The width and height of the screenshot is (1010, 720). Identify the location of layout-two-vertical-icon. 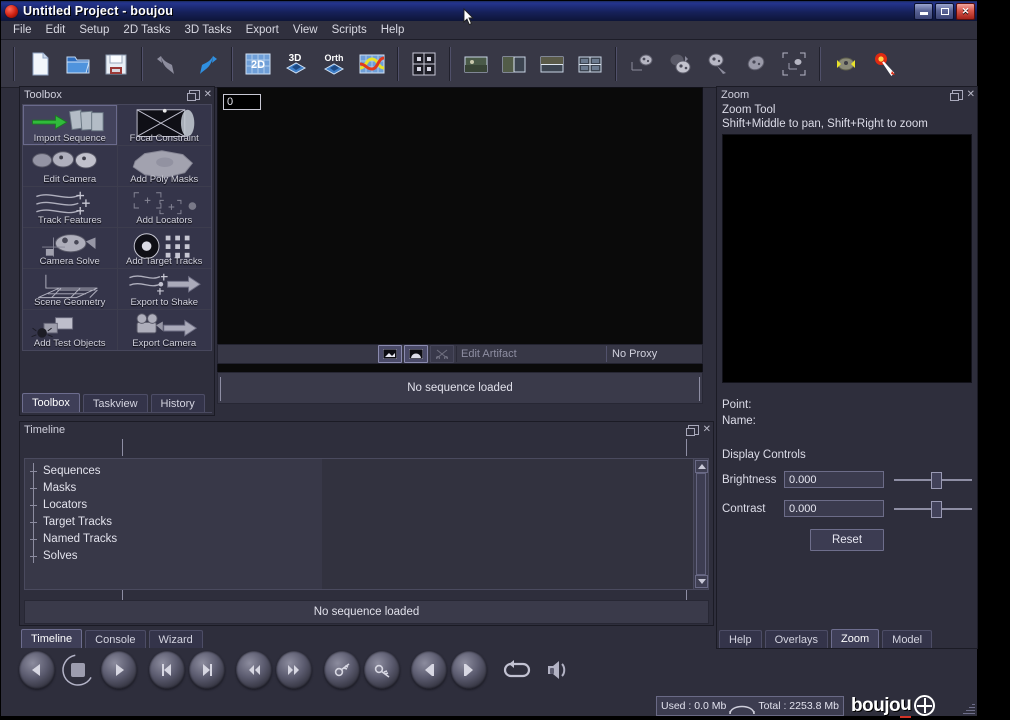
(514, 64).